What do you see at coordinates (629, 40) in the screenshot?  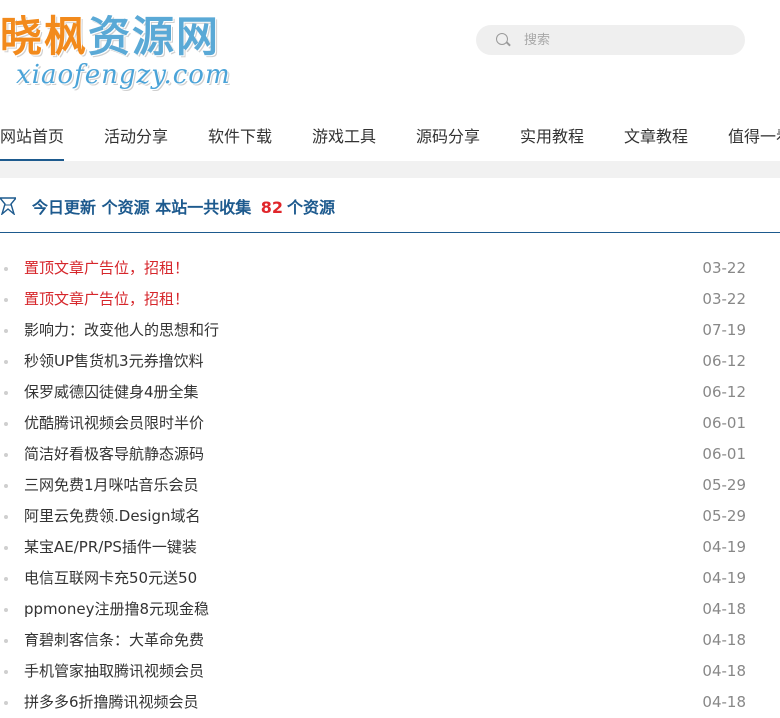 I see `search-input` at bounding box center [629, 40].